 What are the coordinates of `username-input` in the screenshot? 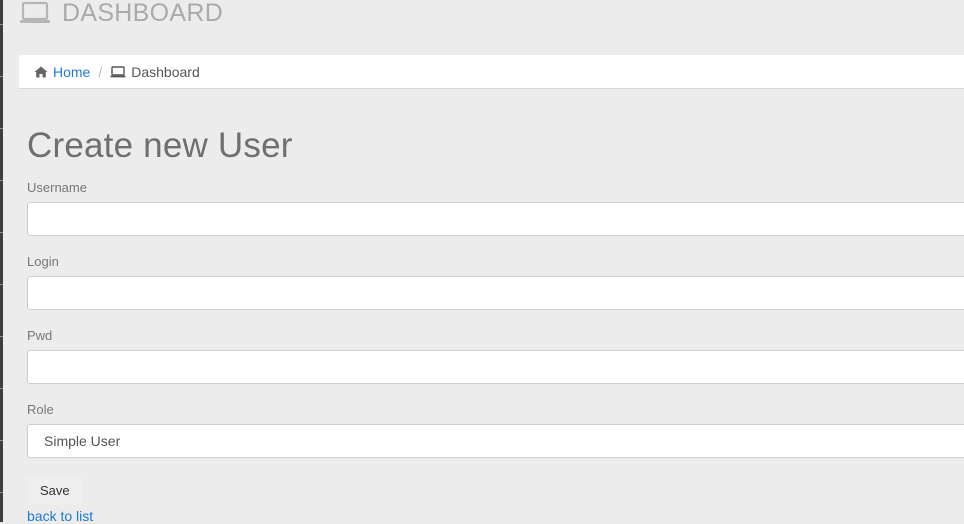 It's located at (495, 219).